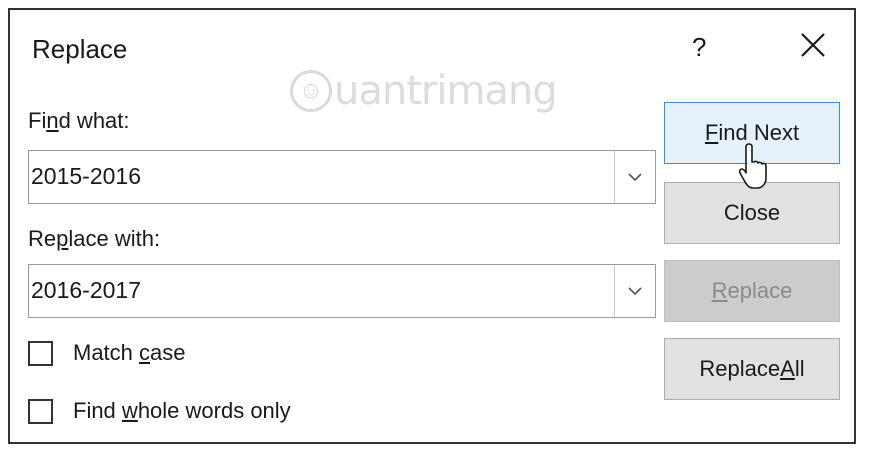 This screenshot has width=870, height=457. Describe the element at coordinates (342, 291) in the screenshot. I see `replace-with-combobox: 2016-2017` at that location.